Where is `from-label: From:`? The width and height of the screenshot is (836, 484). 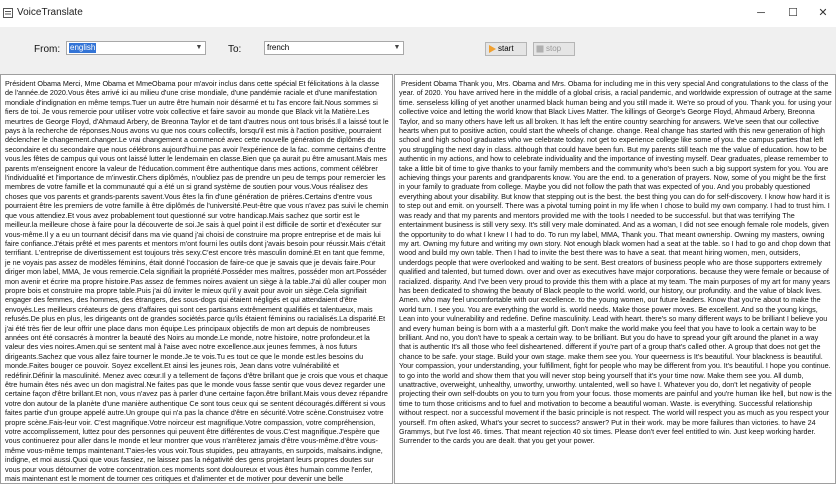 from-label: From: is located at coordinates (47, 49).